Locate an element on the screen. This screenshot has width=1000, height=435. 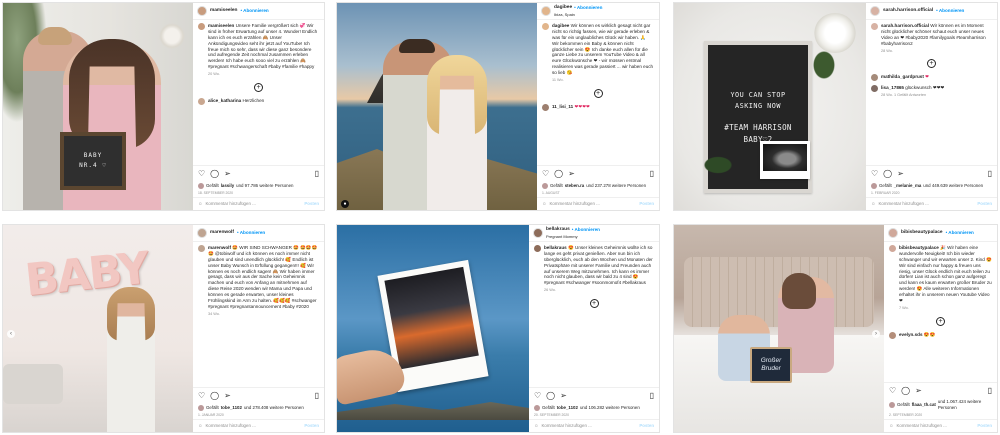
caption-username: bellakraus is located at coordinates (555, 247).